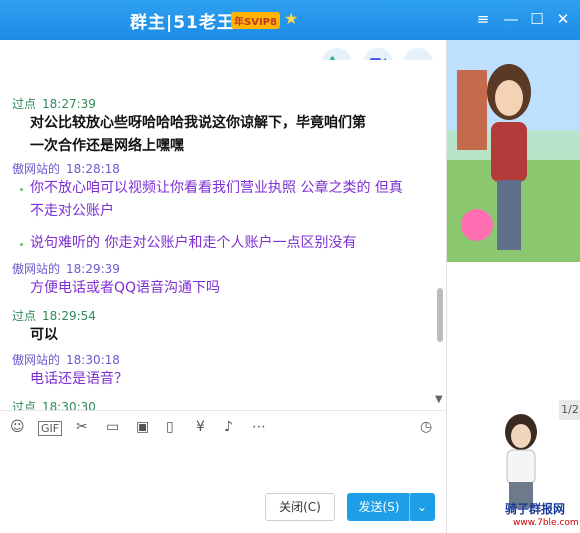  I want to click on message: 过点 18:29:54 可以, so click(220, 327).